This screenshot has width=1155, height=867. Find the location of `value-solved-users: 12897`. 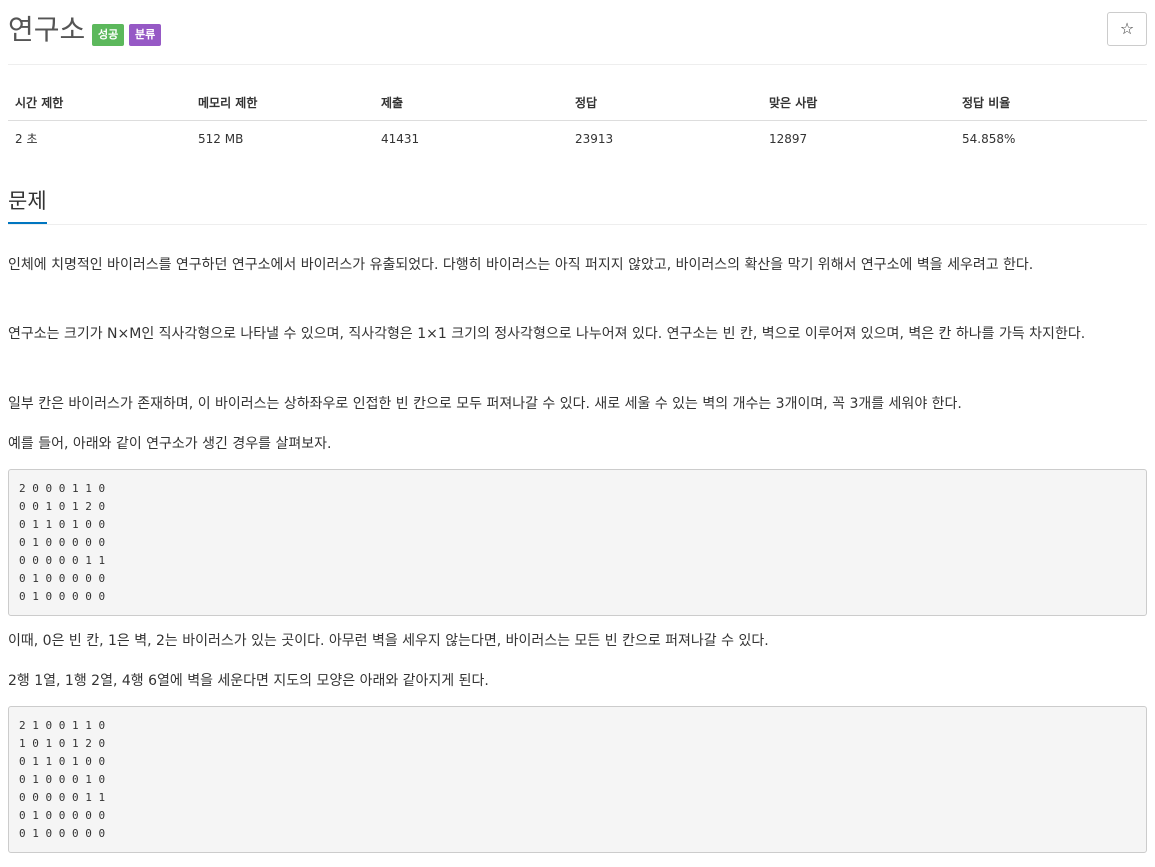

value-solved-users: 12897 is located at coordinates (788, 139).